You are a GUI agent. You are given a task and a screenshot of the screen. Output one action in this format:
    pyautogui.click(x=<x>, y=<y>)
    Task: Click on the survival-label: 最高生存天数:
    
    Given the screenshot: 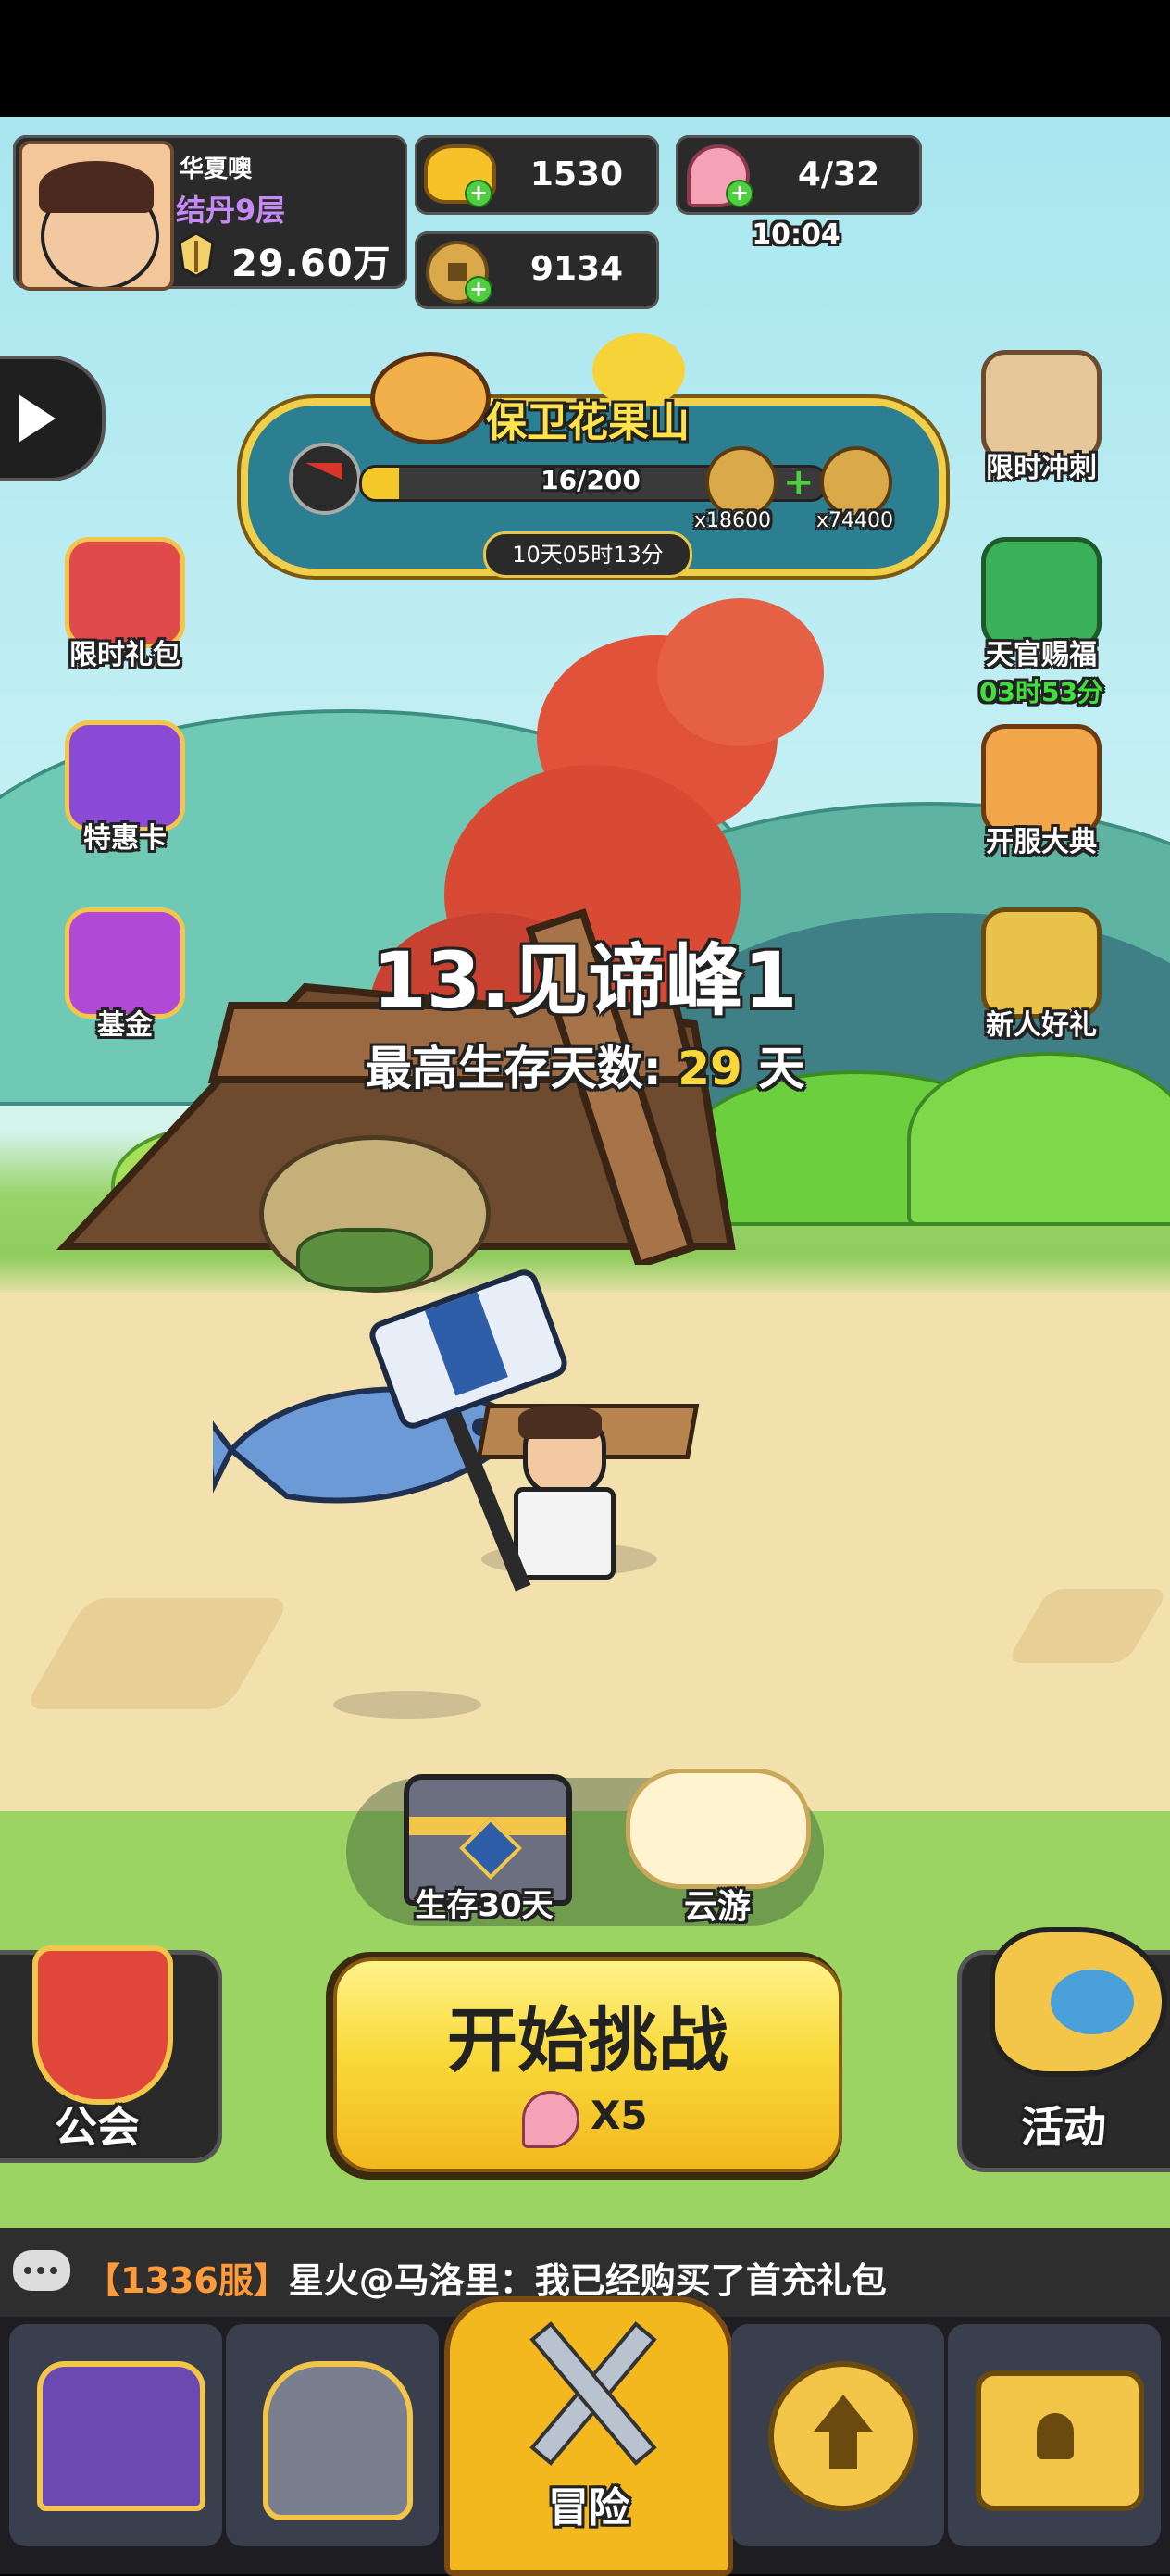 What is the action you would take?
    pyautogui.click(x=513, y=1068)
    